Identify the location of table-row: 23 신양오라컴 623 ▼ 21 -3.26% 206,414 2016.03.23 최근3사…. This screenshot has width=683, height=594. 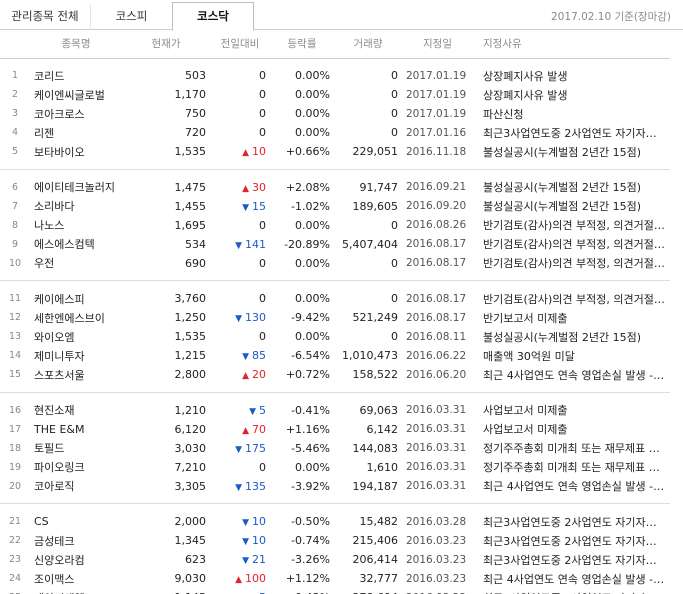
(335, 559).